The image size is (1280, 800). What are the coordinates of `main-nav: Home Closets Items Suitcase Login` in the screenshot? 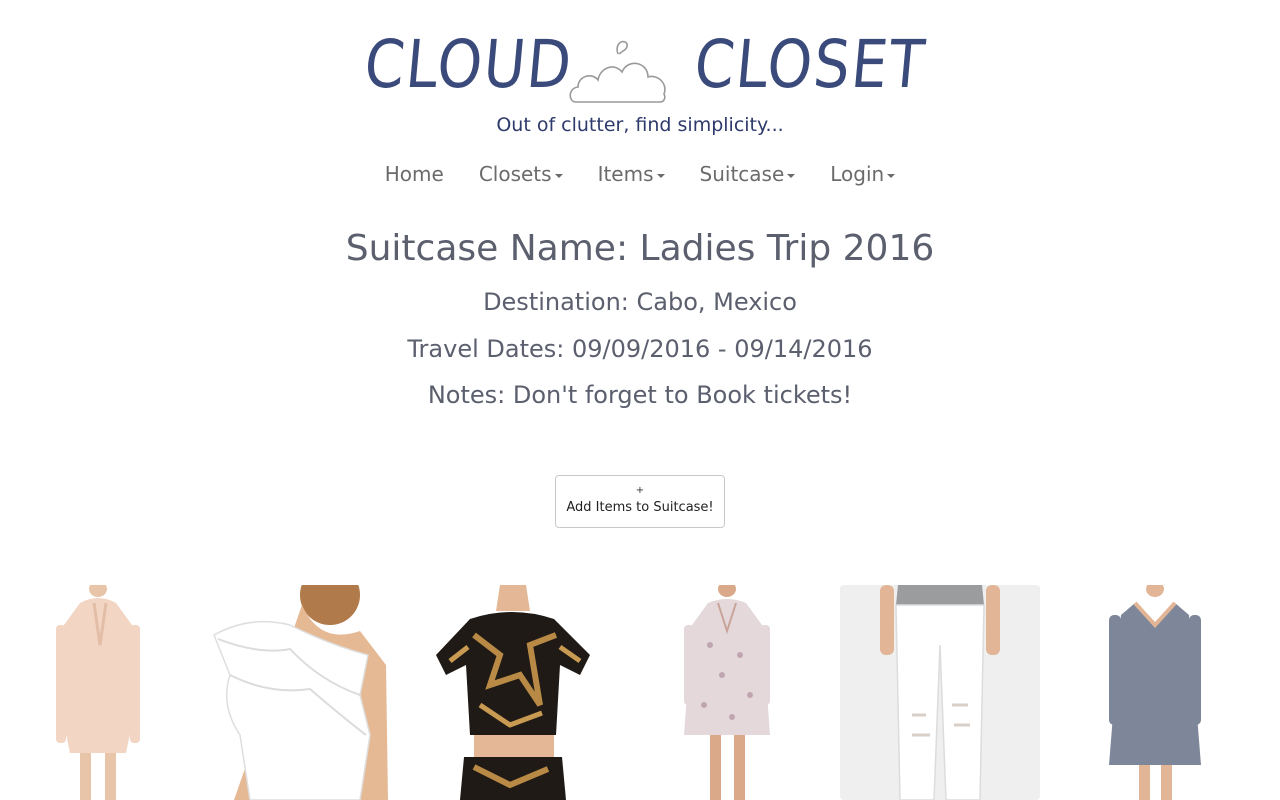 It's located at (640, 174).